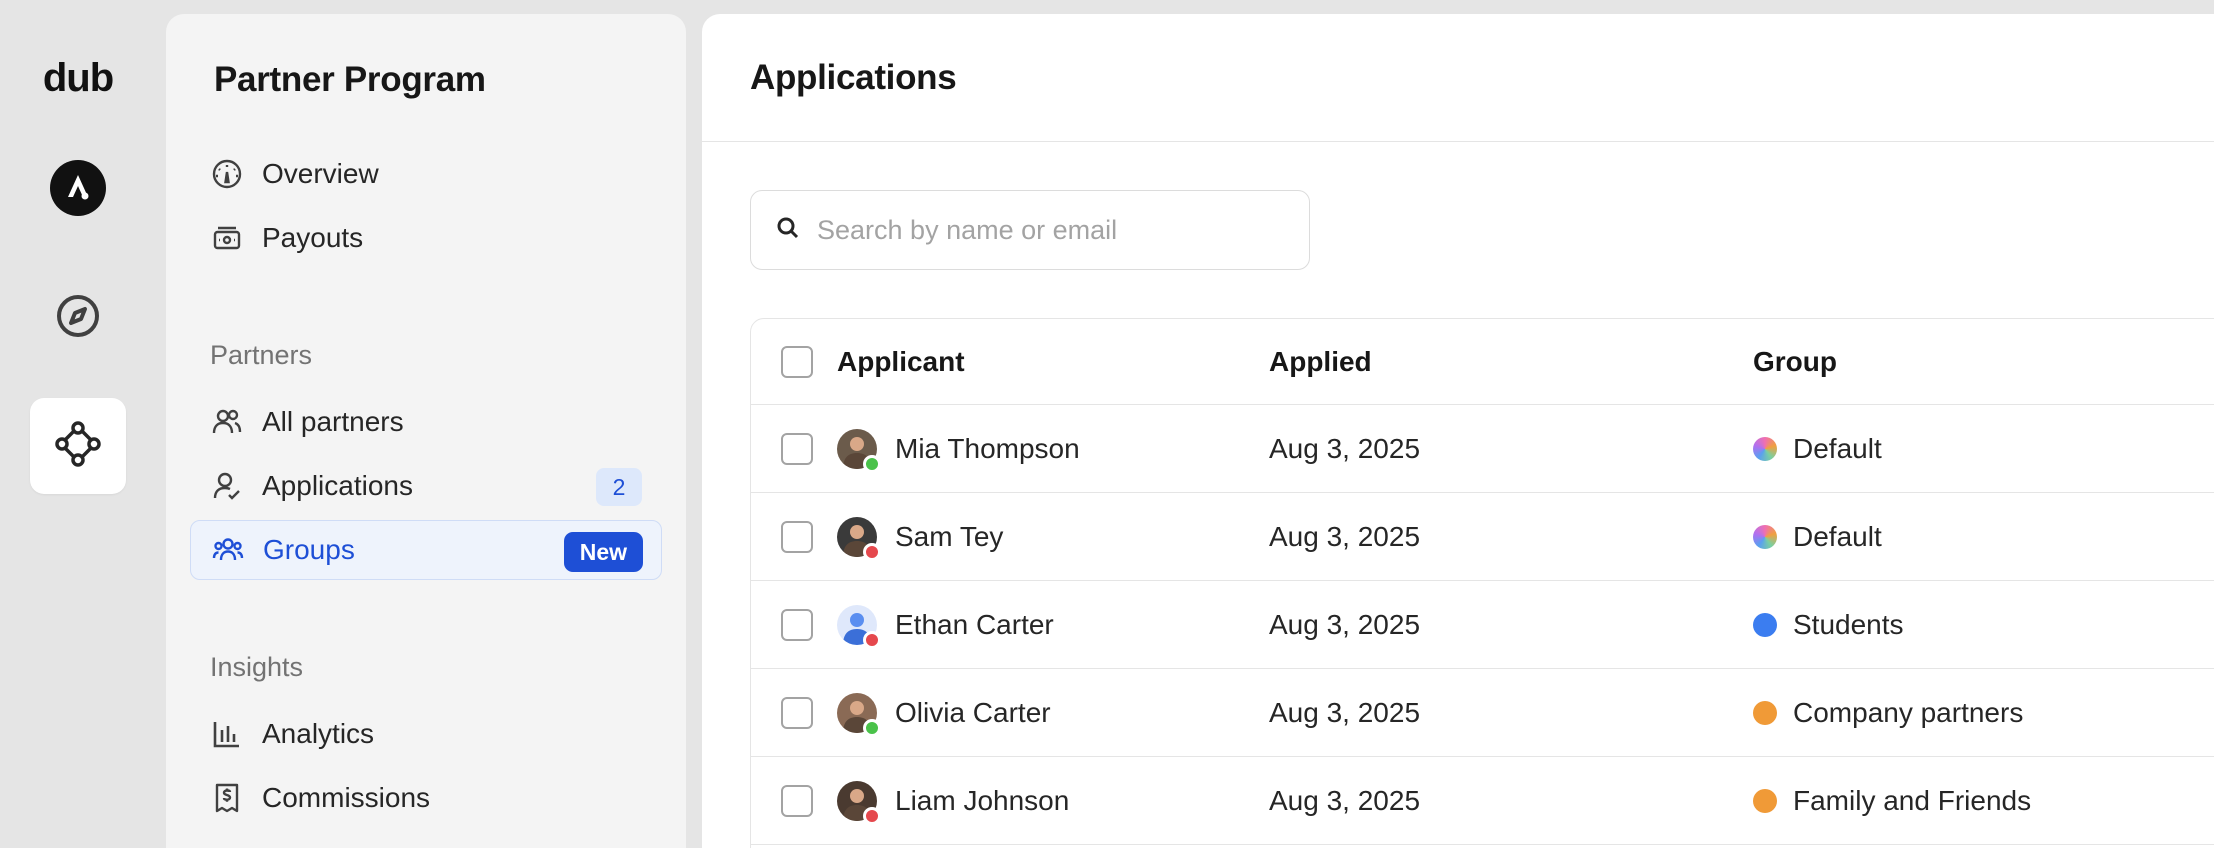 The height and width of the screenshot is (848, 2214). I want to click on sidebar-item-label: Overview, so click(320, 173).